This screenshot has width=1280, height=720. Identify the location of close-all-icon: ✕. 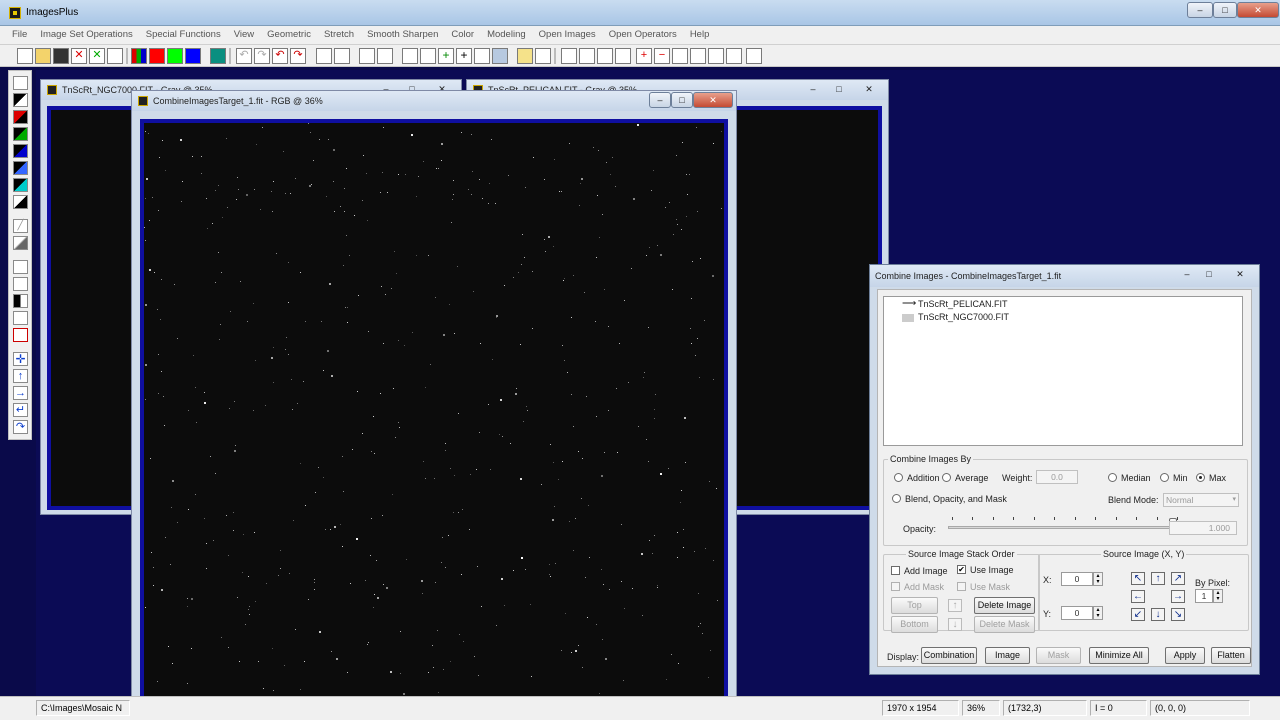
(97, 56).